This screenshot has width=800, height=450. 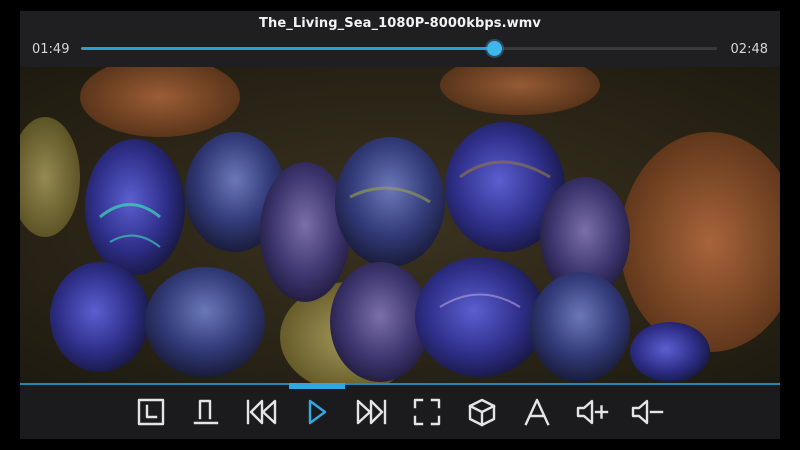 I want to click on 3d-mode-button, so click(x=482, y=412).